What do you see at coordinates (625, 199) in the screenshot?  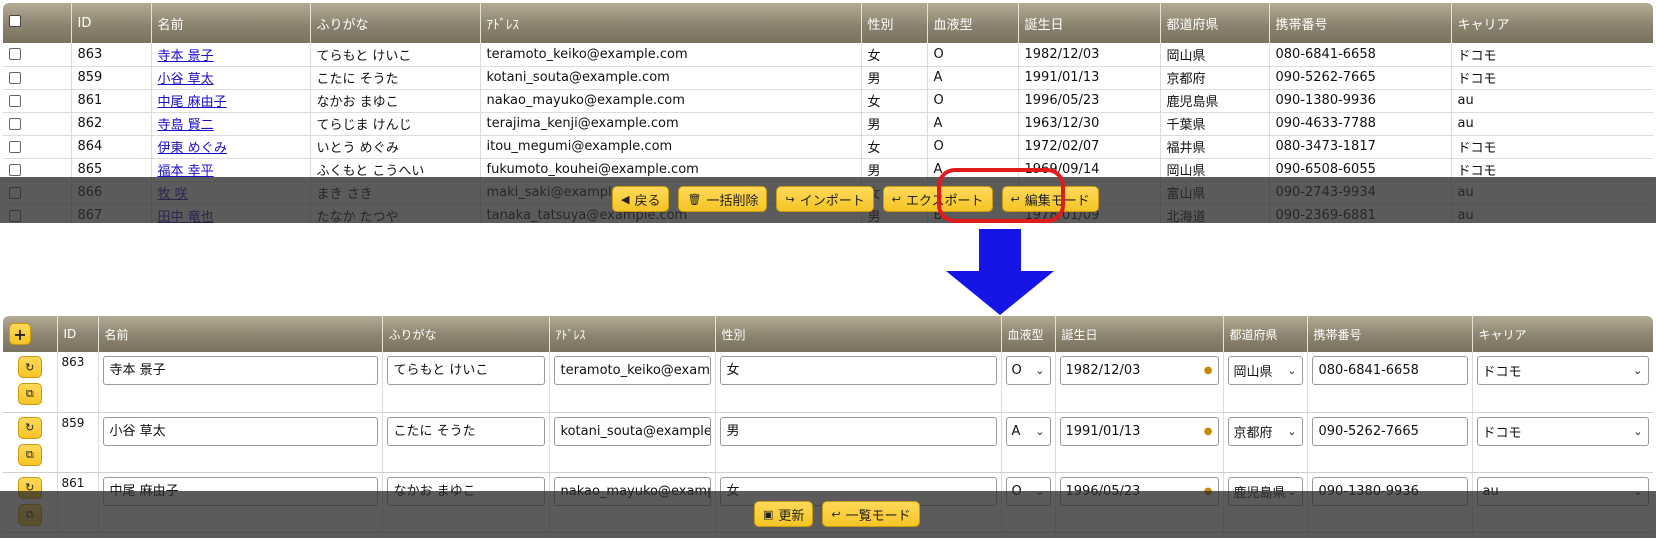 I see `back-arrow-icon: ◀` at bounding box center [625, 199].